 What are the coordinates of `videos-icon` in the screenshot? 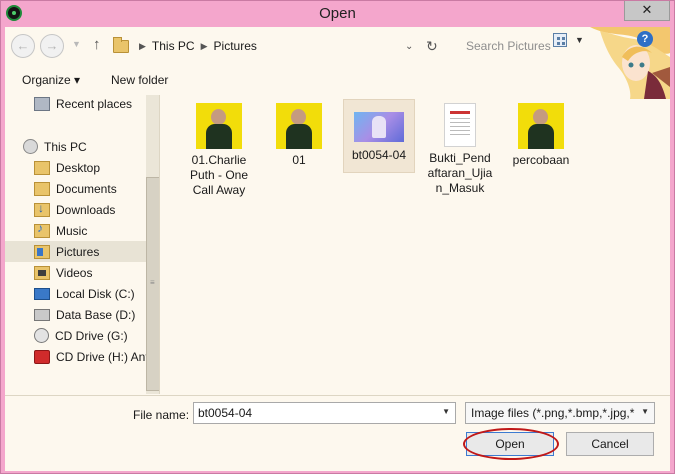 It's located at (42, 272).